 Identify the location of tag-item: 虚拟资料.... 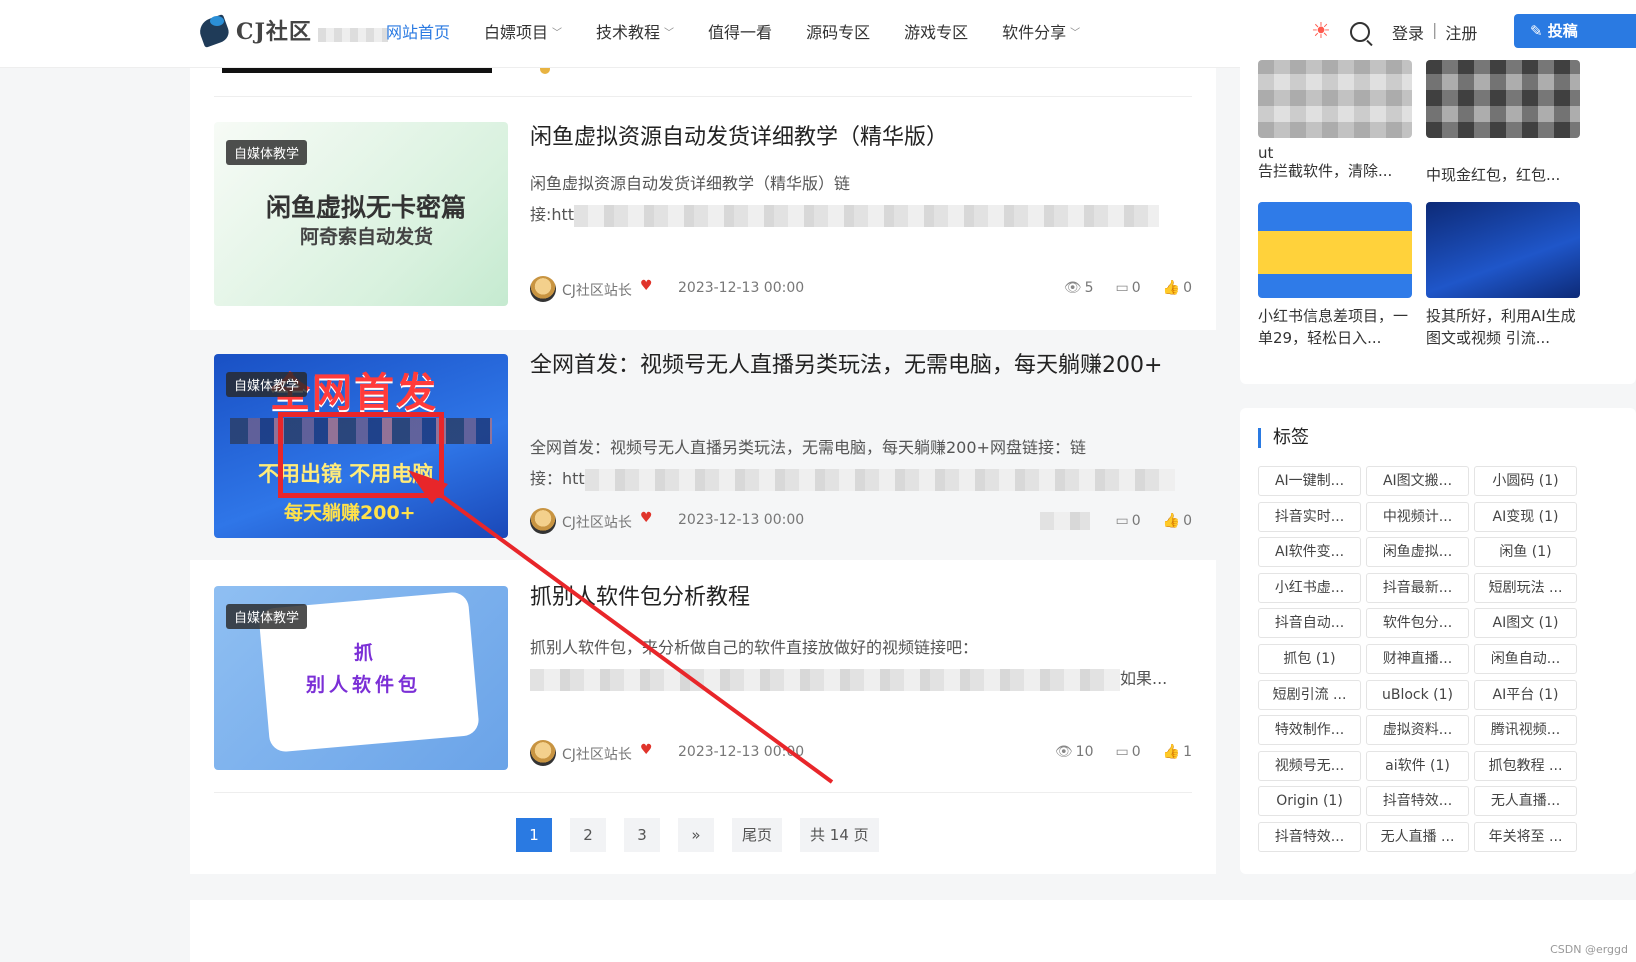
(1417, 730).